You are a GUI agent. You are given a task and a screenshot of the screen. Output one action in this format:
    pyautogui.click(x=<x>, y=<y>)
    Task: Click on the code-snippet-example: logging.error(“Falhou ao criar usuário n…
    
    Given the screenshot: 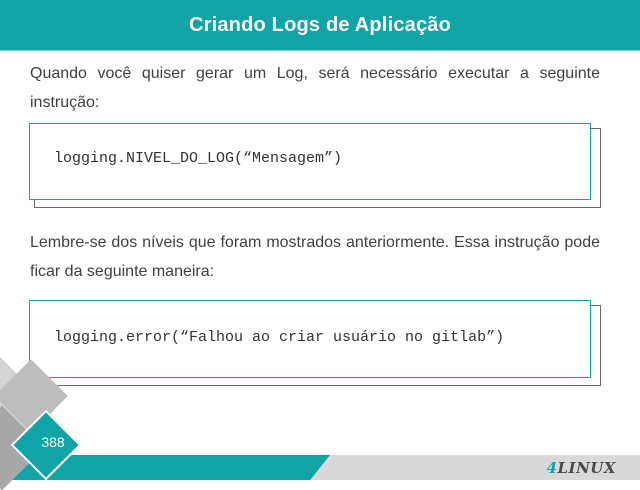 What is the action you would take?
    pyautogui.click(x=279, y=337)
    